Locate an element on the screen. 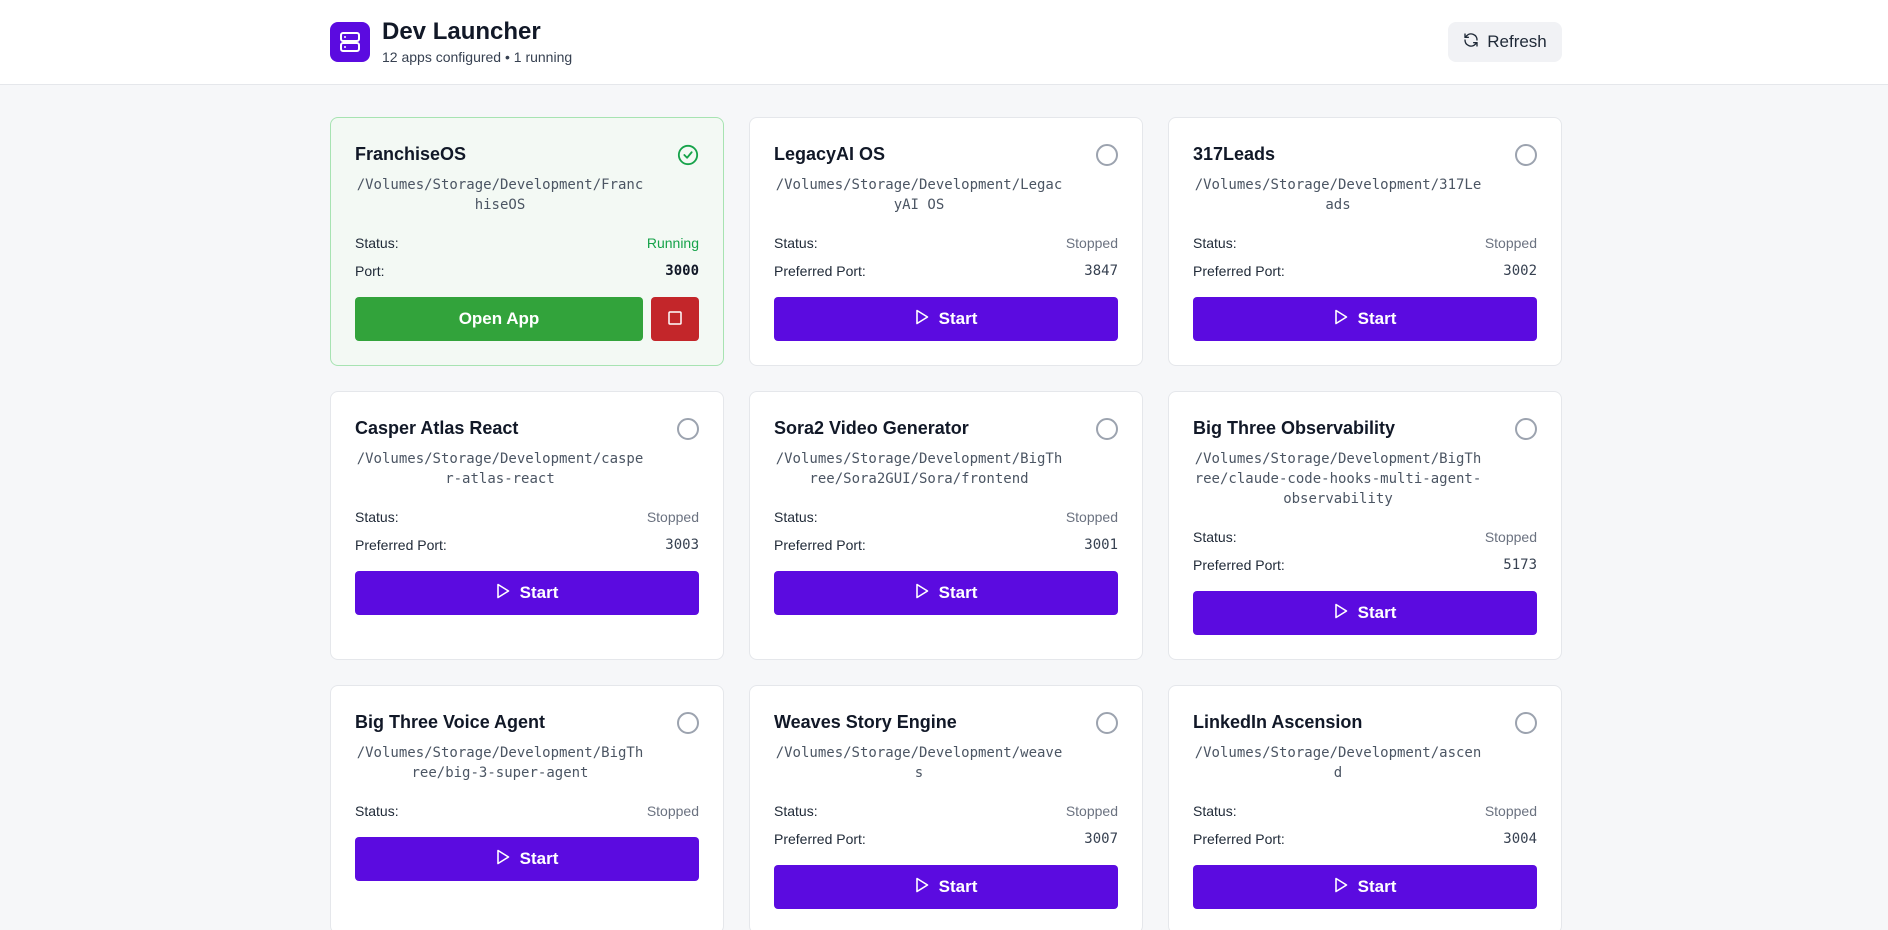 The height and width of the screenshot is (930, 1888). app-name: Big Three Observability is located at coordinates (1294, 428).